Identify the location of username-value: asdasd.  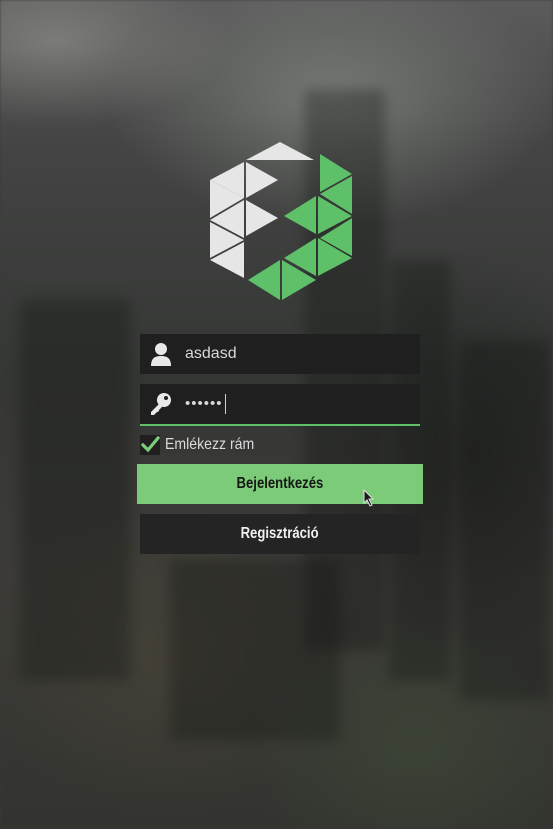
(211, 353).